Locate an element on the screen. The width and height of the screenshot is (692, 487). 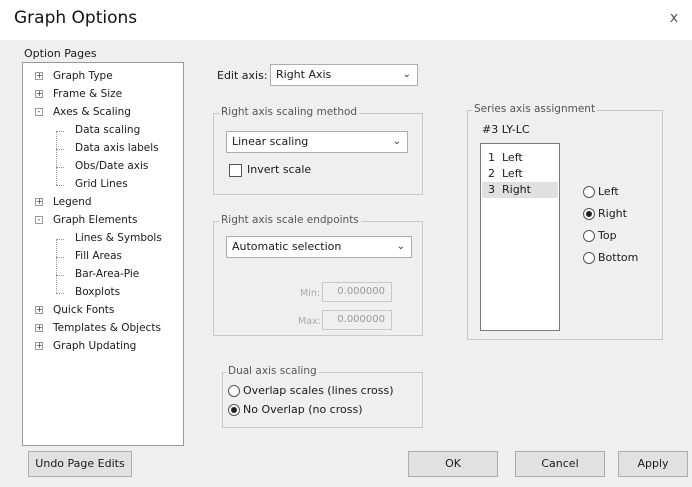
axis-left-label: Left is located at coordinates (608, 191).